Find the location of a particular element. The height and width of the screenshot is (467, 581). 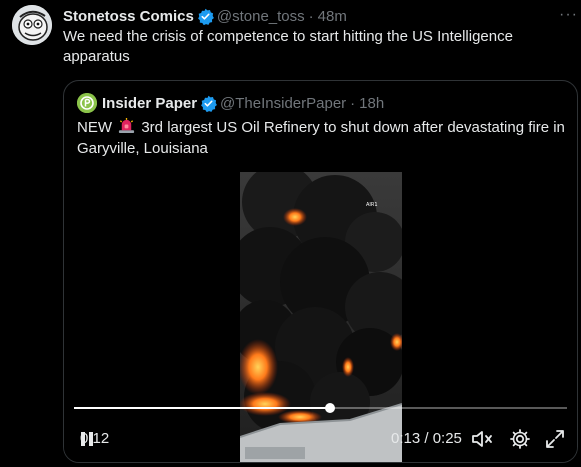

mute-icon is located at coordinates (482, 439).